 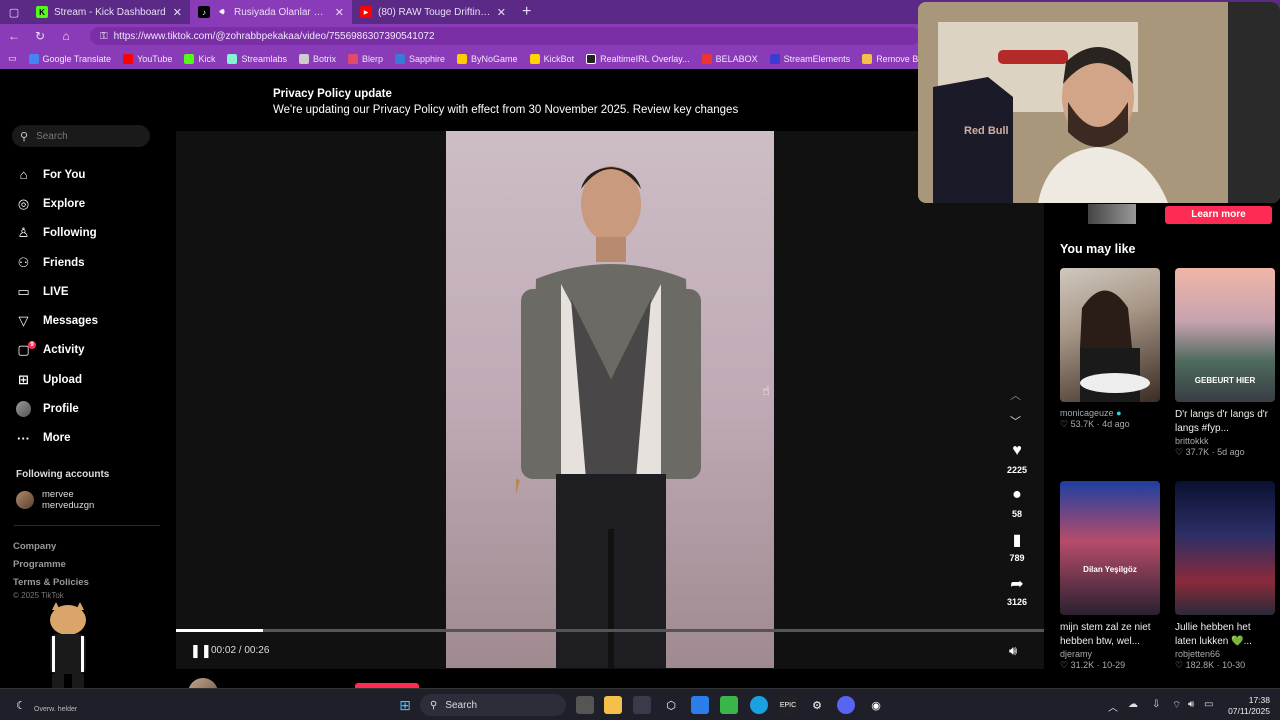 I want to click on tiktok-favicon-icon: ♪, so click(x=204, y=12).